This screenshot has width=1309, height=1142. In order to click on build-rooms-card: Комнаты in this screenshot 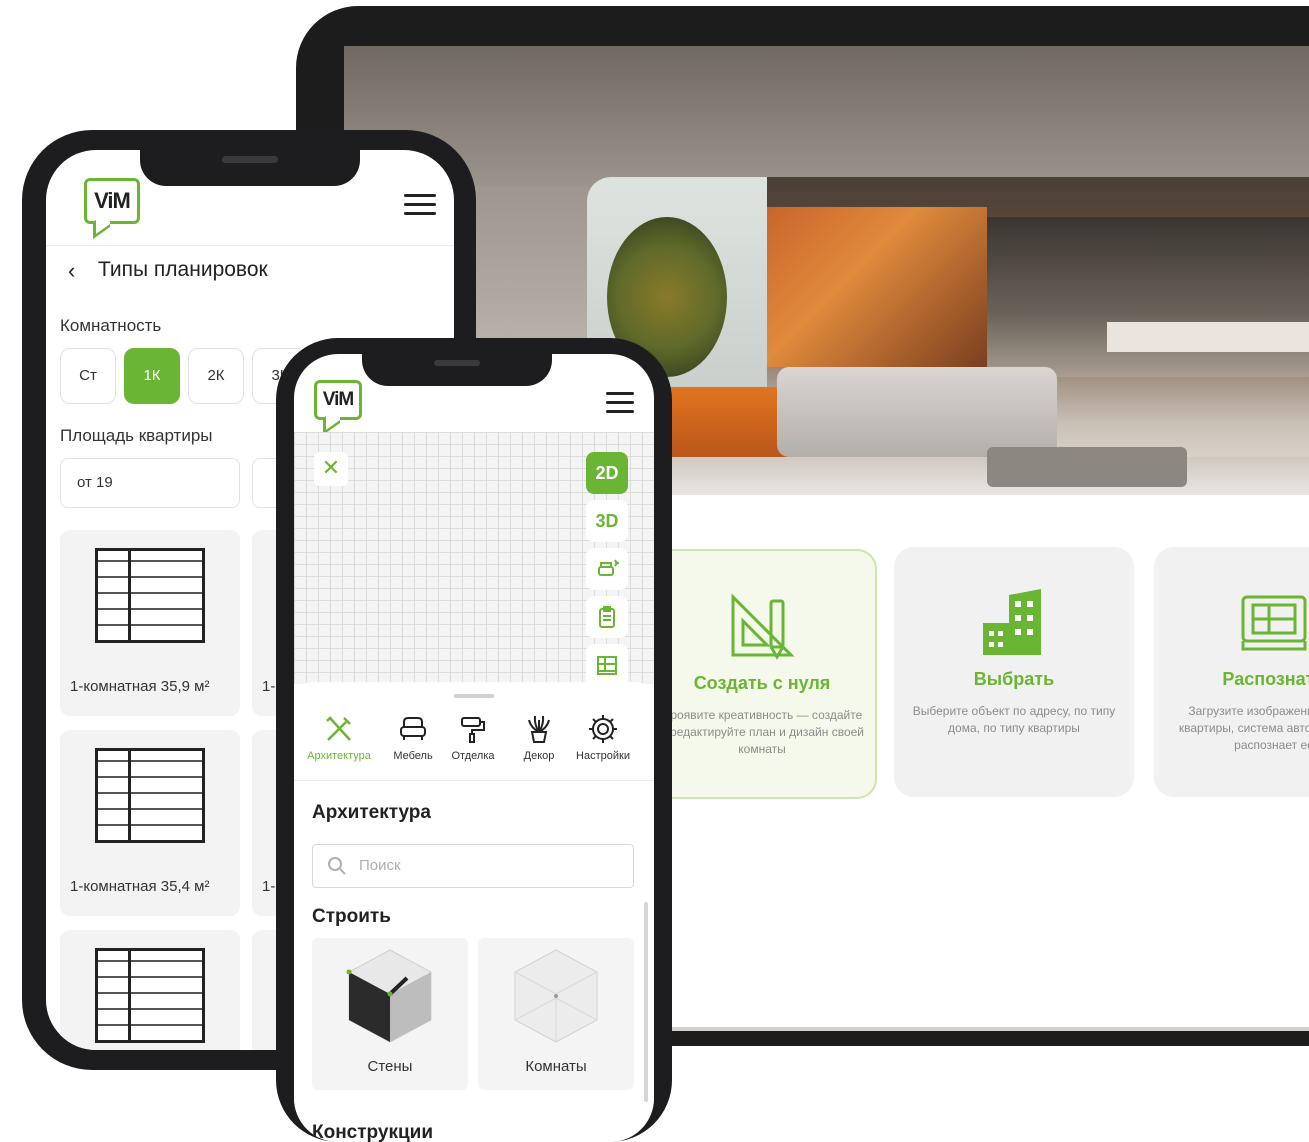, I will do `click(556, 1014)`.